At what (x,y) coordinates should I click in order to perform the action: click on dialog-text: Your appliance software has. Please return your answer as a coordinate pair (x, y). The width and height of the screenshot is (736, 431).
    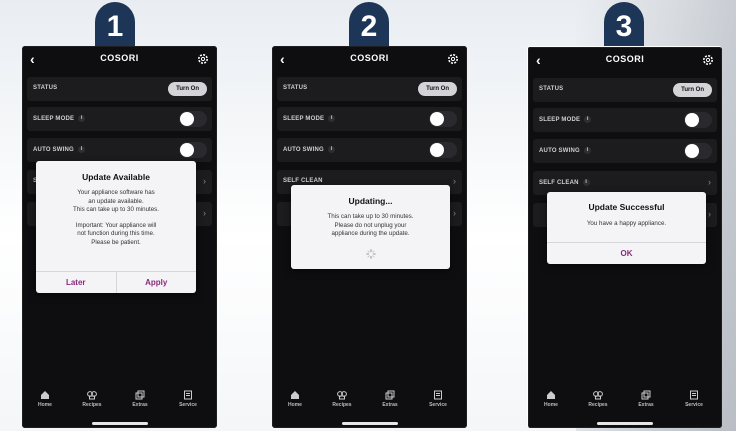
    Looking at the image, I should click on (116, 192).